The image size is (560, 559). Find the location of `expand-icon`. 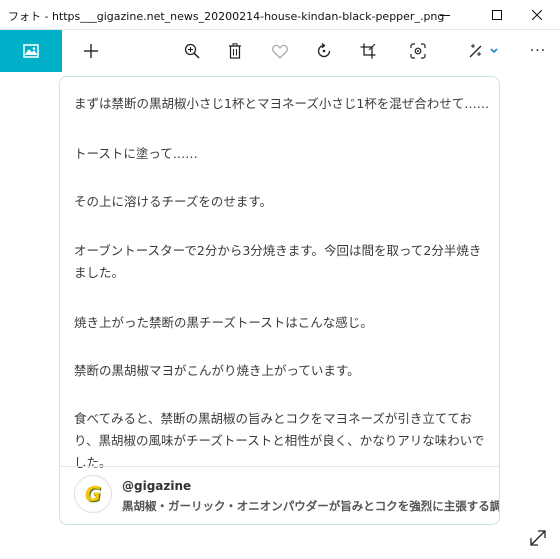

expand-icon is located at coordinates (538, 538).